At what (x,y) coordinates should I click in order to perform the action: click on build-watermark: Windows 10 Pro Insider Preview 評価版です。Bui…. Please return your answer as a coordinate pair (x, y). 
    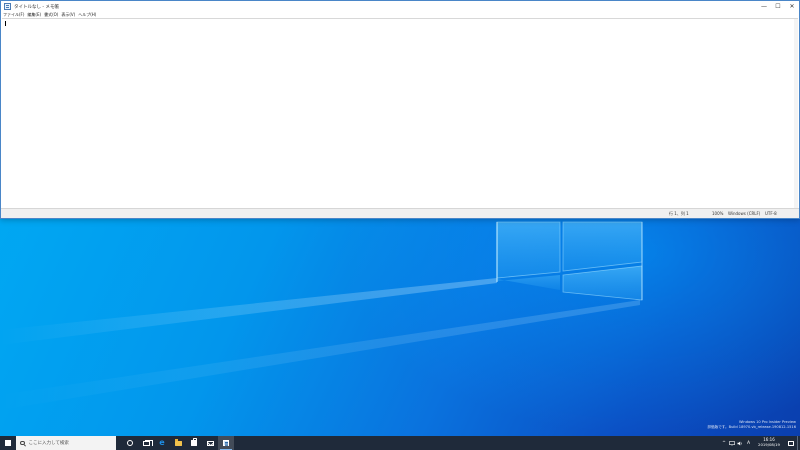
    Looking at the image, I should click on (751, 425).